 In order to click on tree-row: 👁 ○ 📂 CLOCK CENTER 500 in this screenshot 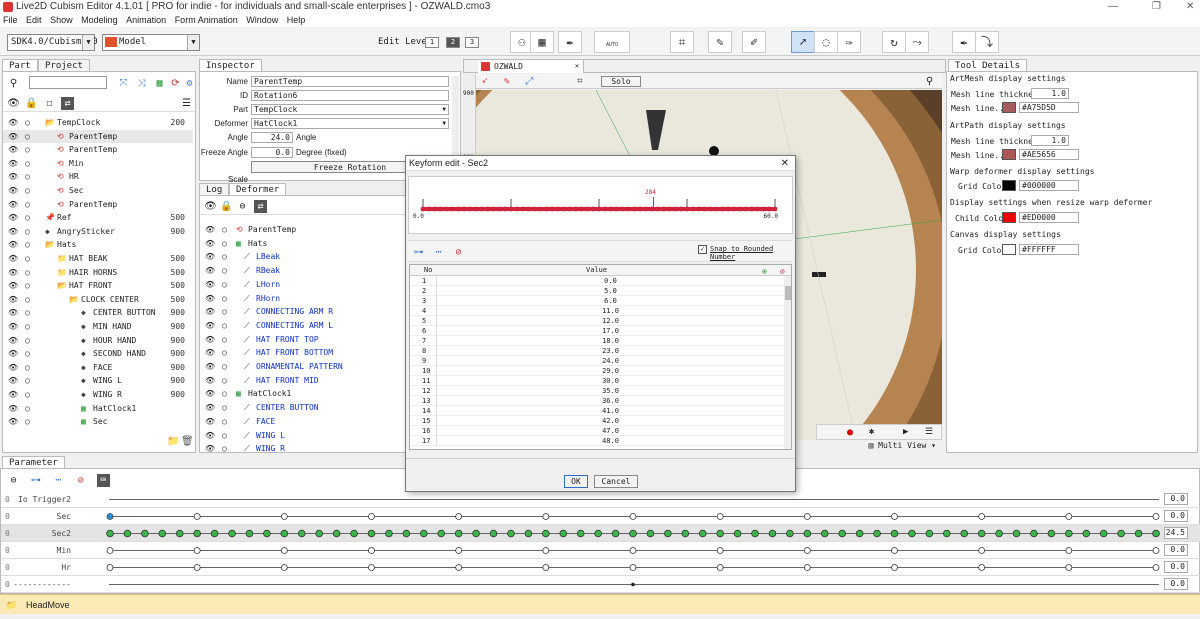, I will do `click(98, 300)`.